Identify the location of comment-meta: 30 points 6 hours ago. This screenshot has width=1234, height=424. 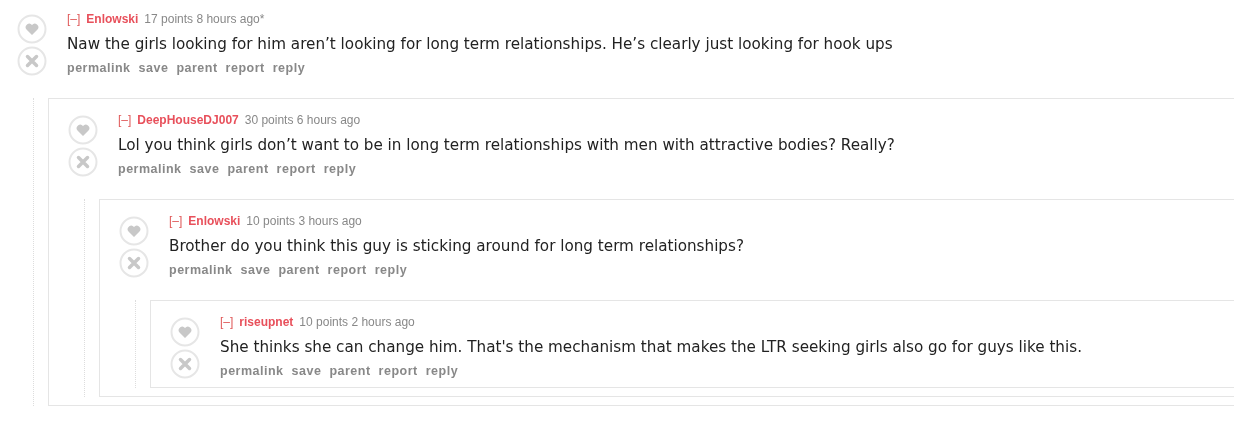
(302, 120).